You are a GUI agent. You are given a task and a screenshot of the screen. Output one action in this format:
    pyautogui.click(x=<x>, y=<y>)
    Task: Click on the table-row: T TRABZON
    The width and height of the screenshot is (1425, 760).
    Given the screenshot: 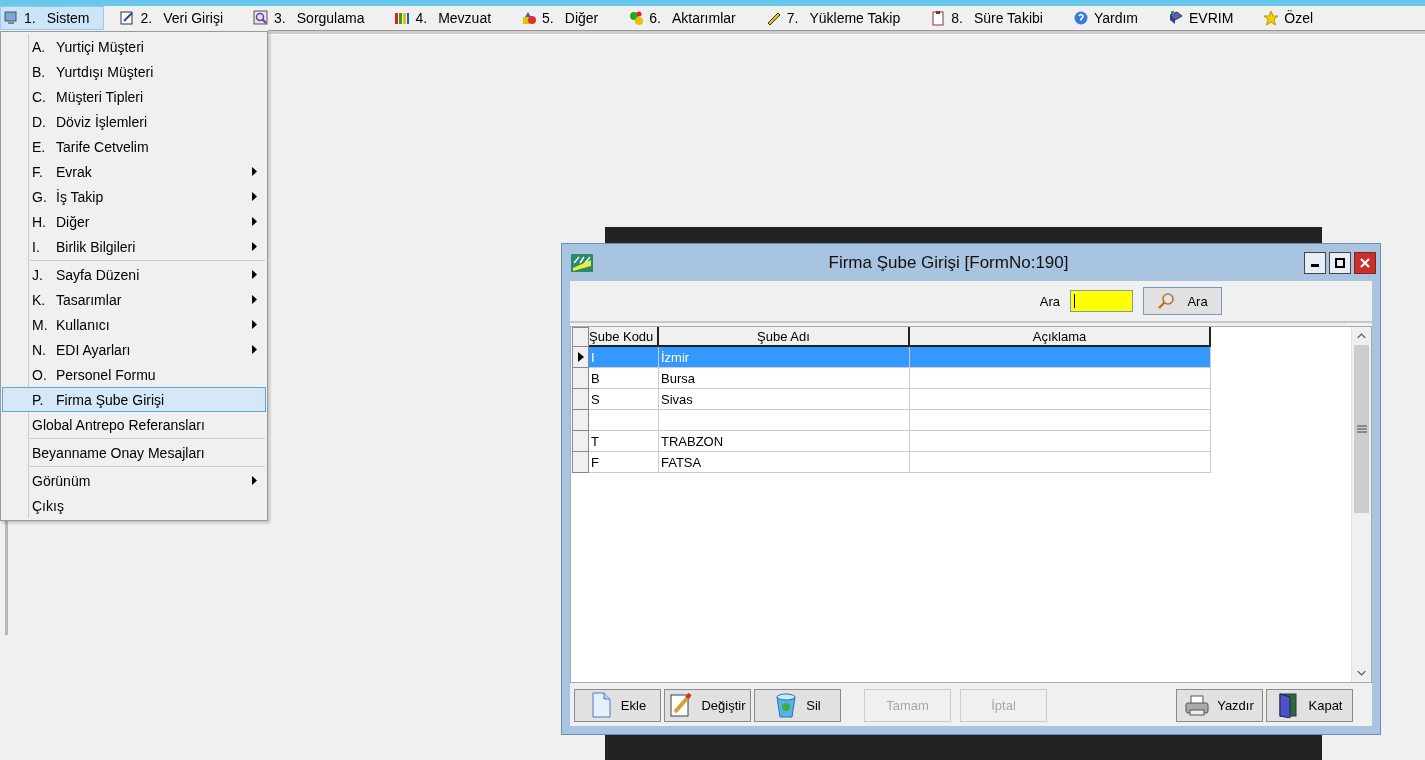 What is the action you would take?
    pyautogui.click(x=961, y=441)
    